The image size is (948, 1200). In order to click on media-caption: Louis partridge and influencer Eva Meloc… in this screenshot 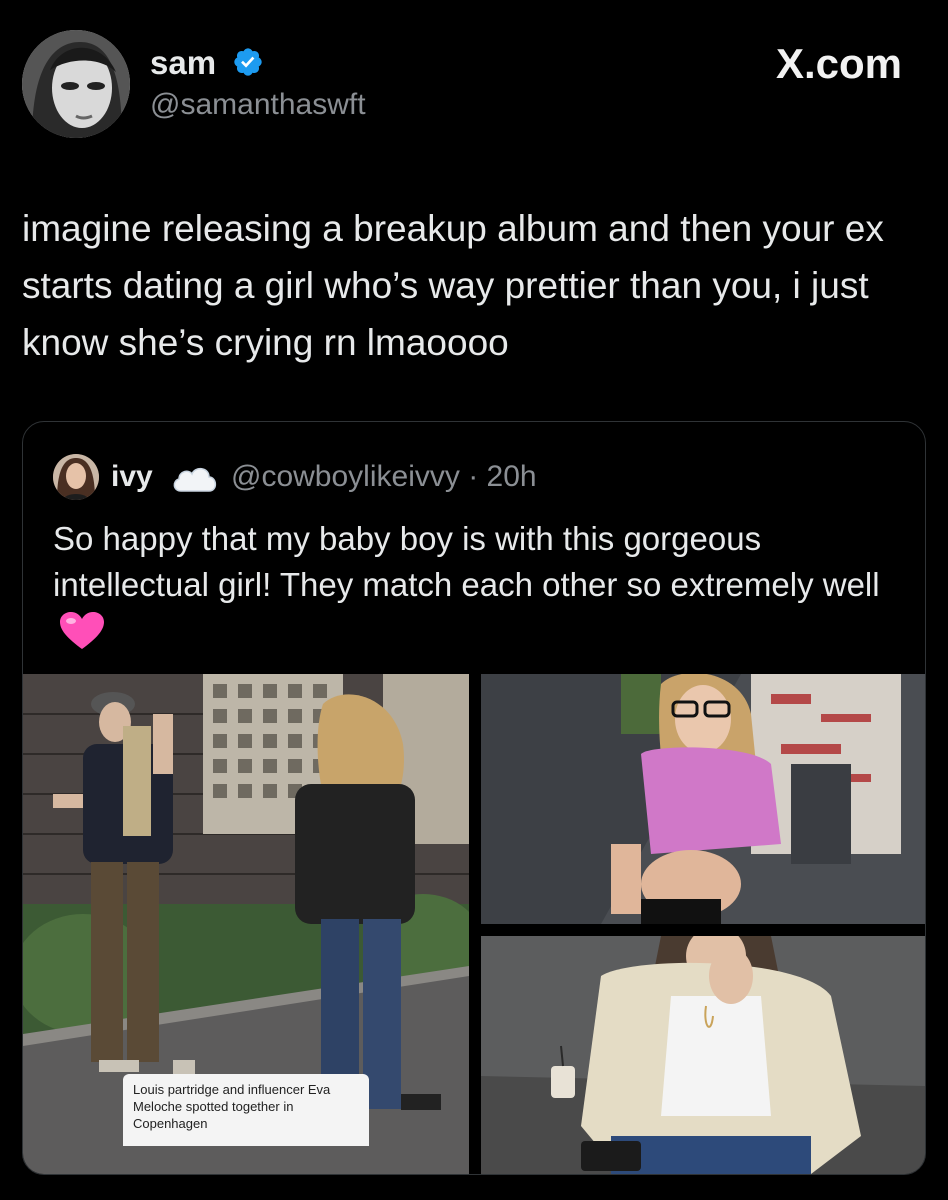, I will do `click(246, 1110)`.